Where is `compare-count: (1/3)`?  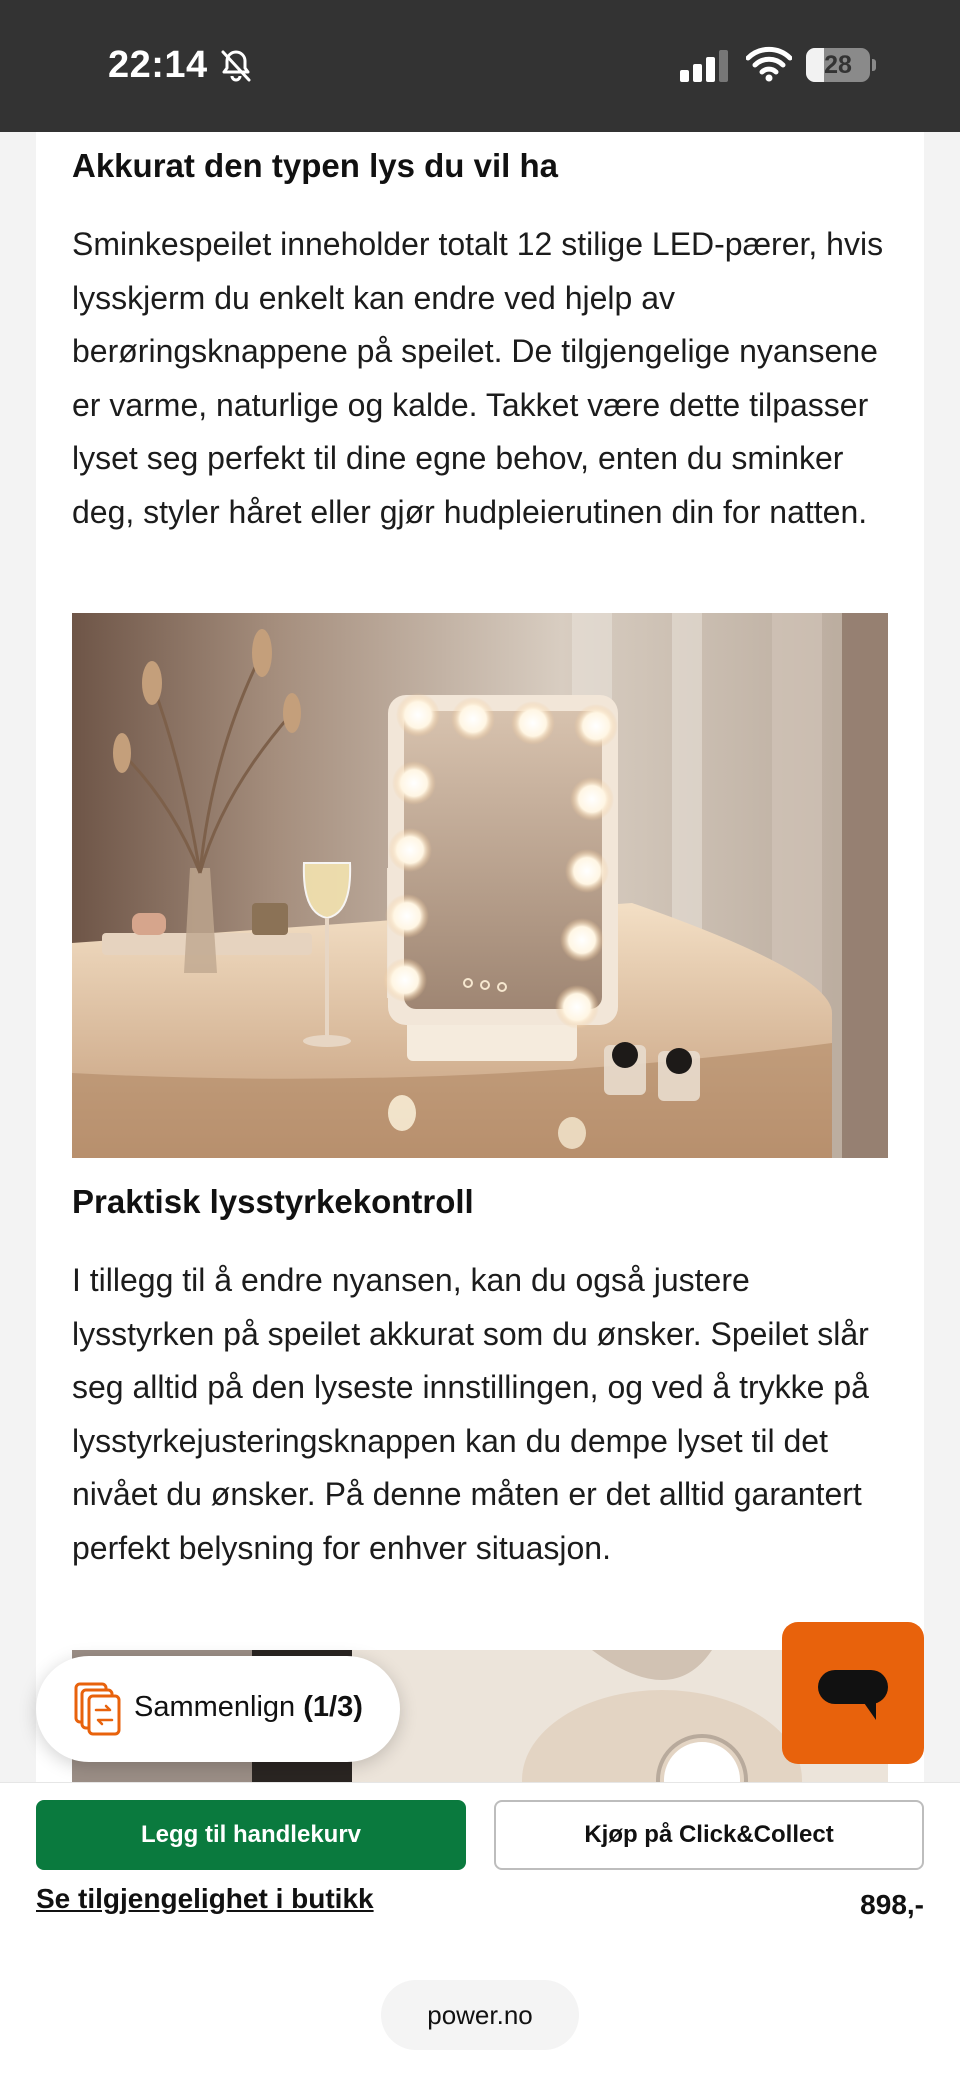
compare-count: (1/3) is located at coordinates (333, 1707).